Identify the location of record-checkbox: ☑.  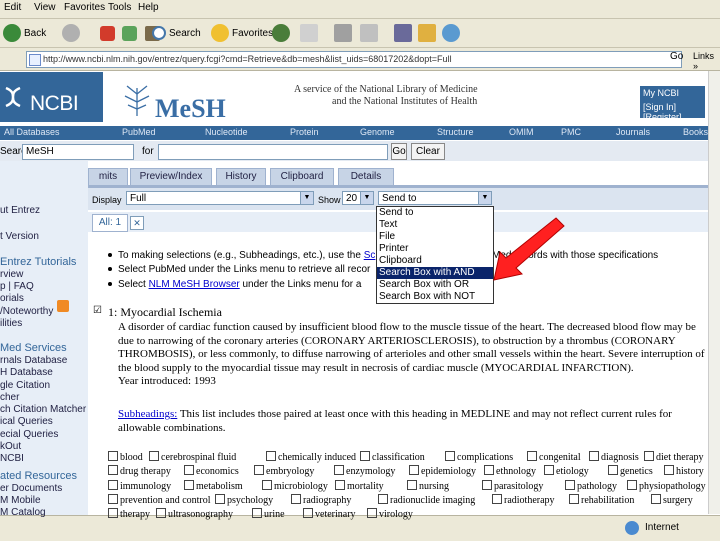
(97, 310).